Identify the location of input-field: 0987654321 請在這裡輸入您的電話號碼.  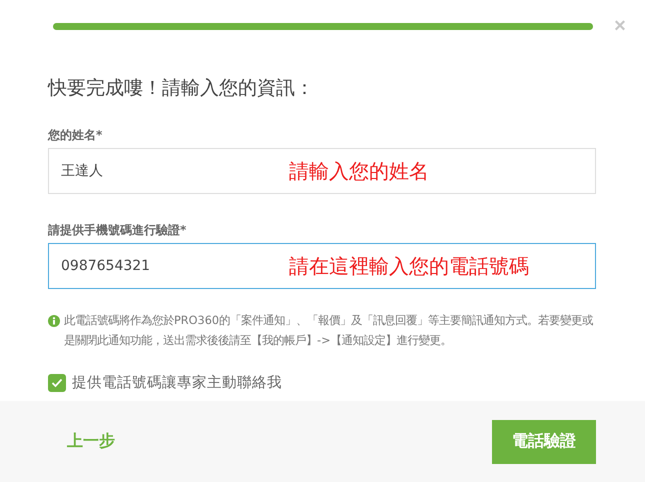
(322, 266).